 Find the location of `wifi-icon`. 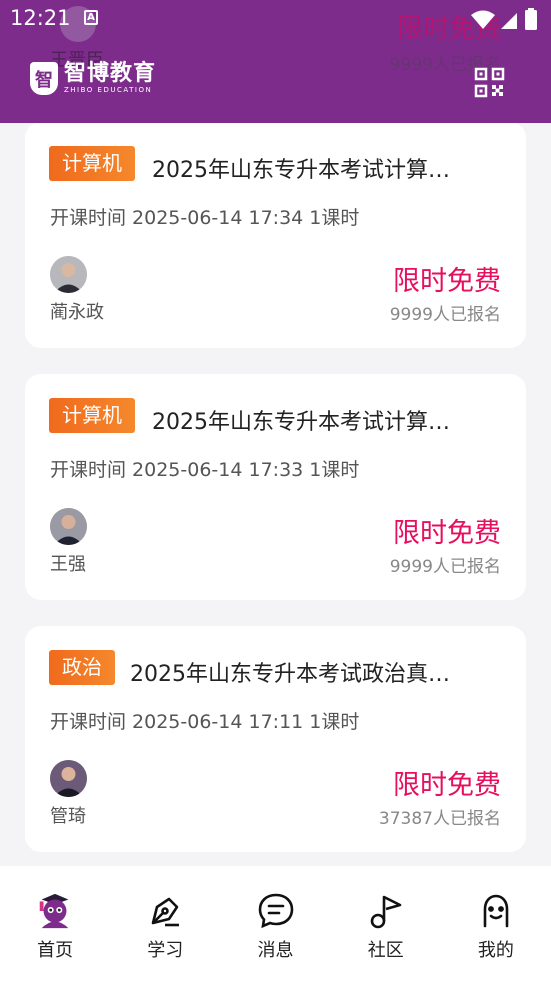

wifi-icon is located at coordinates (483, 19).